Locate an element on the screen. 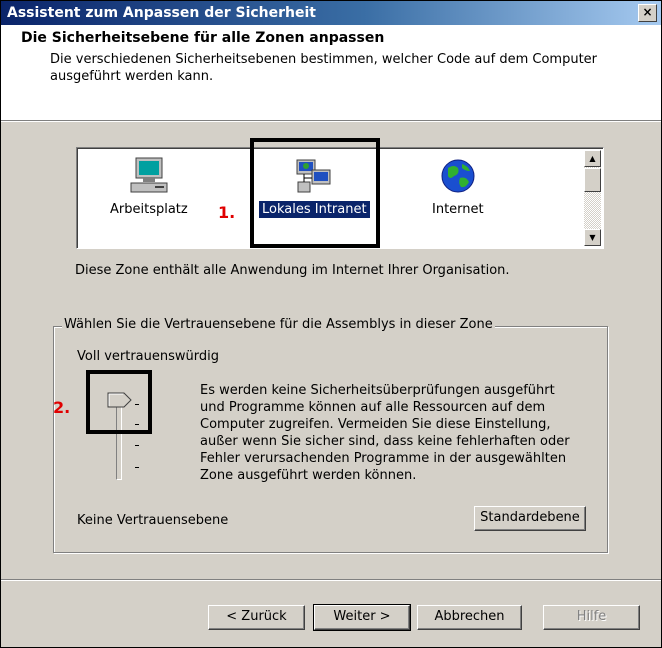 This screenshot has width=662, height=648. header-divider is located at coordinates (331, 121).